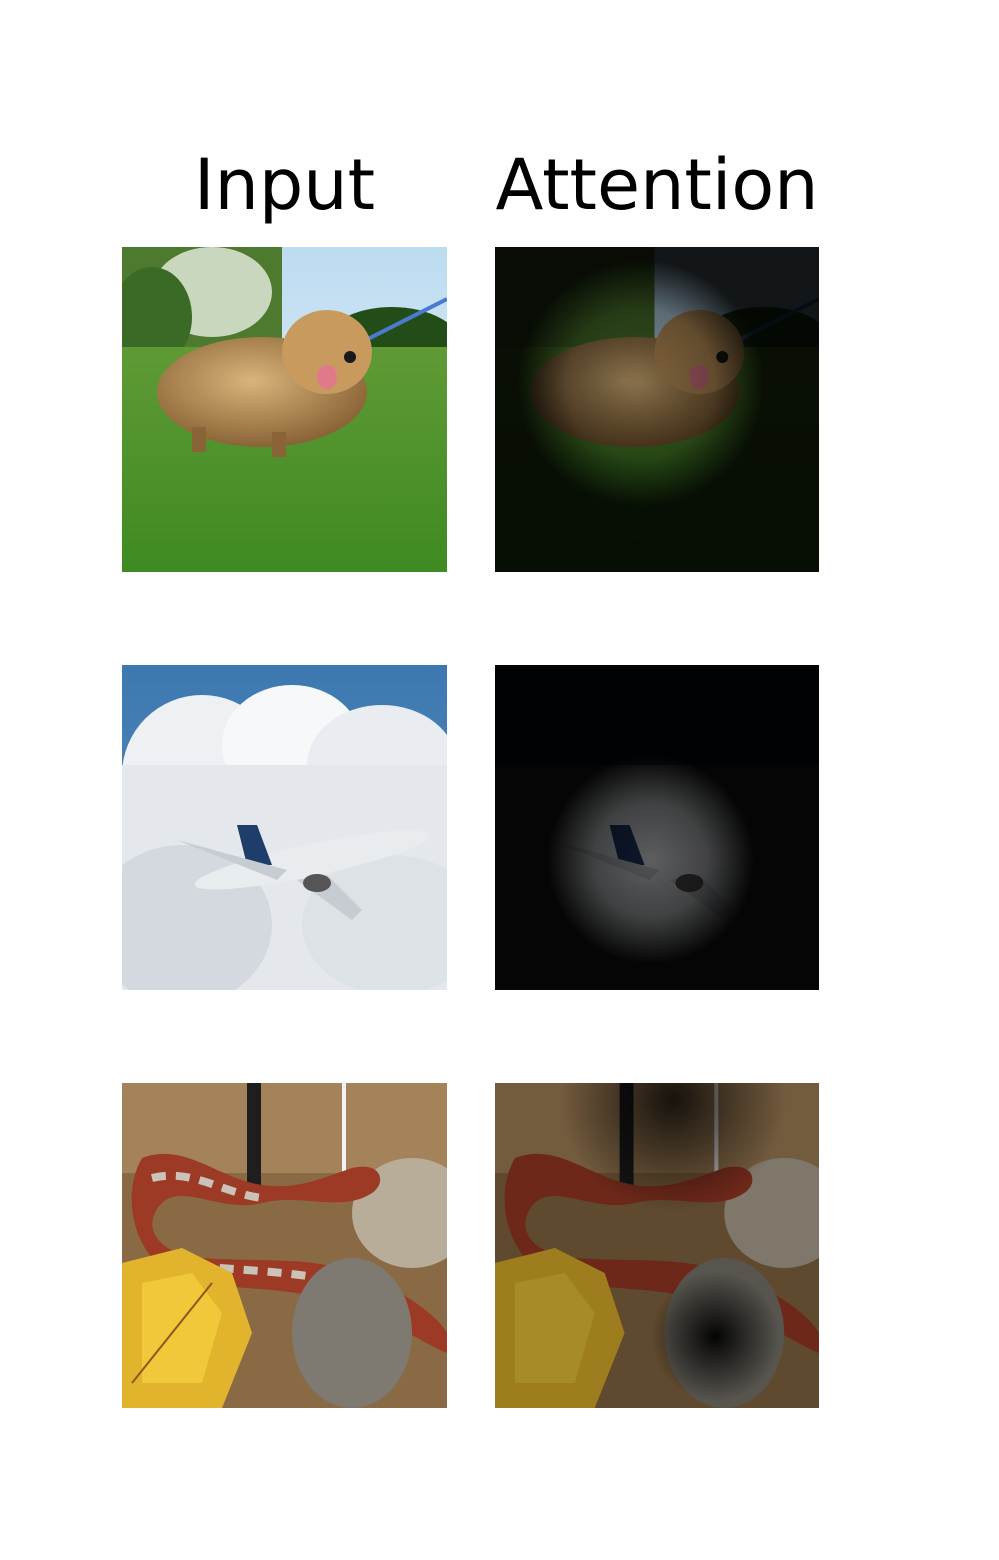 This screenshot has height=1560, width=999. I want to click on input-image-dog, so click(284, 409).